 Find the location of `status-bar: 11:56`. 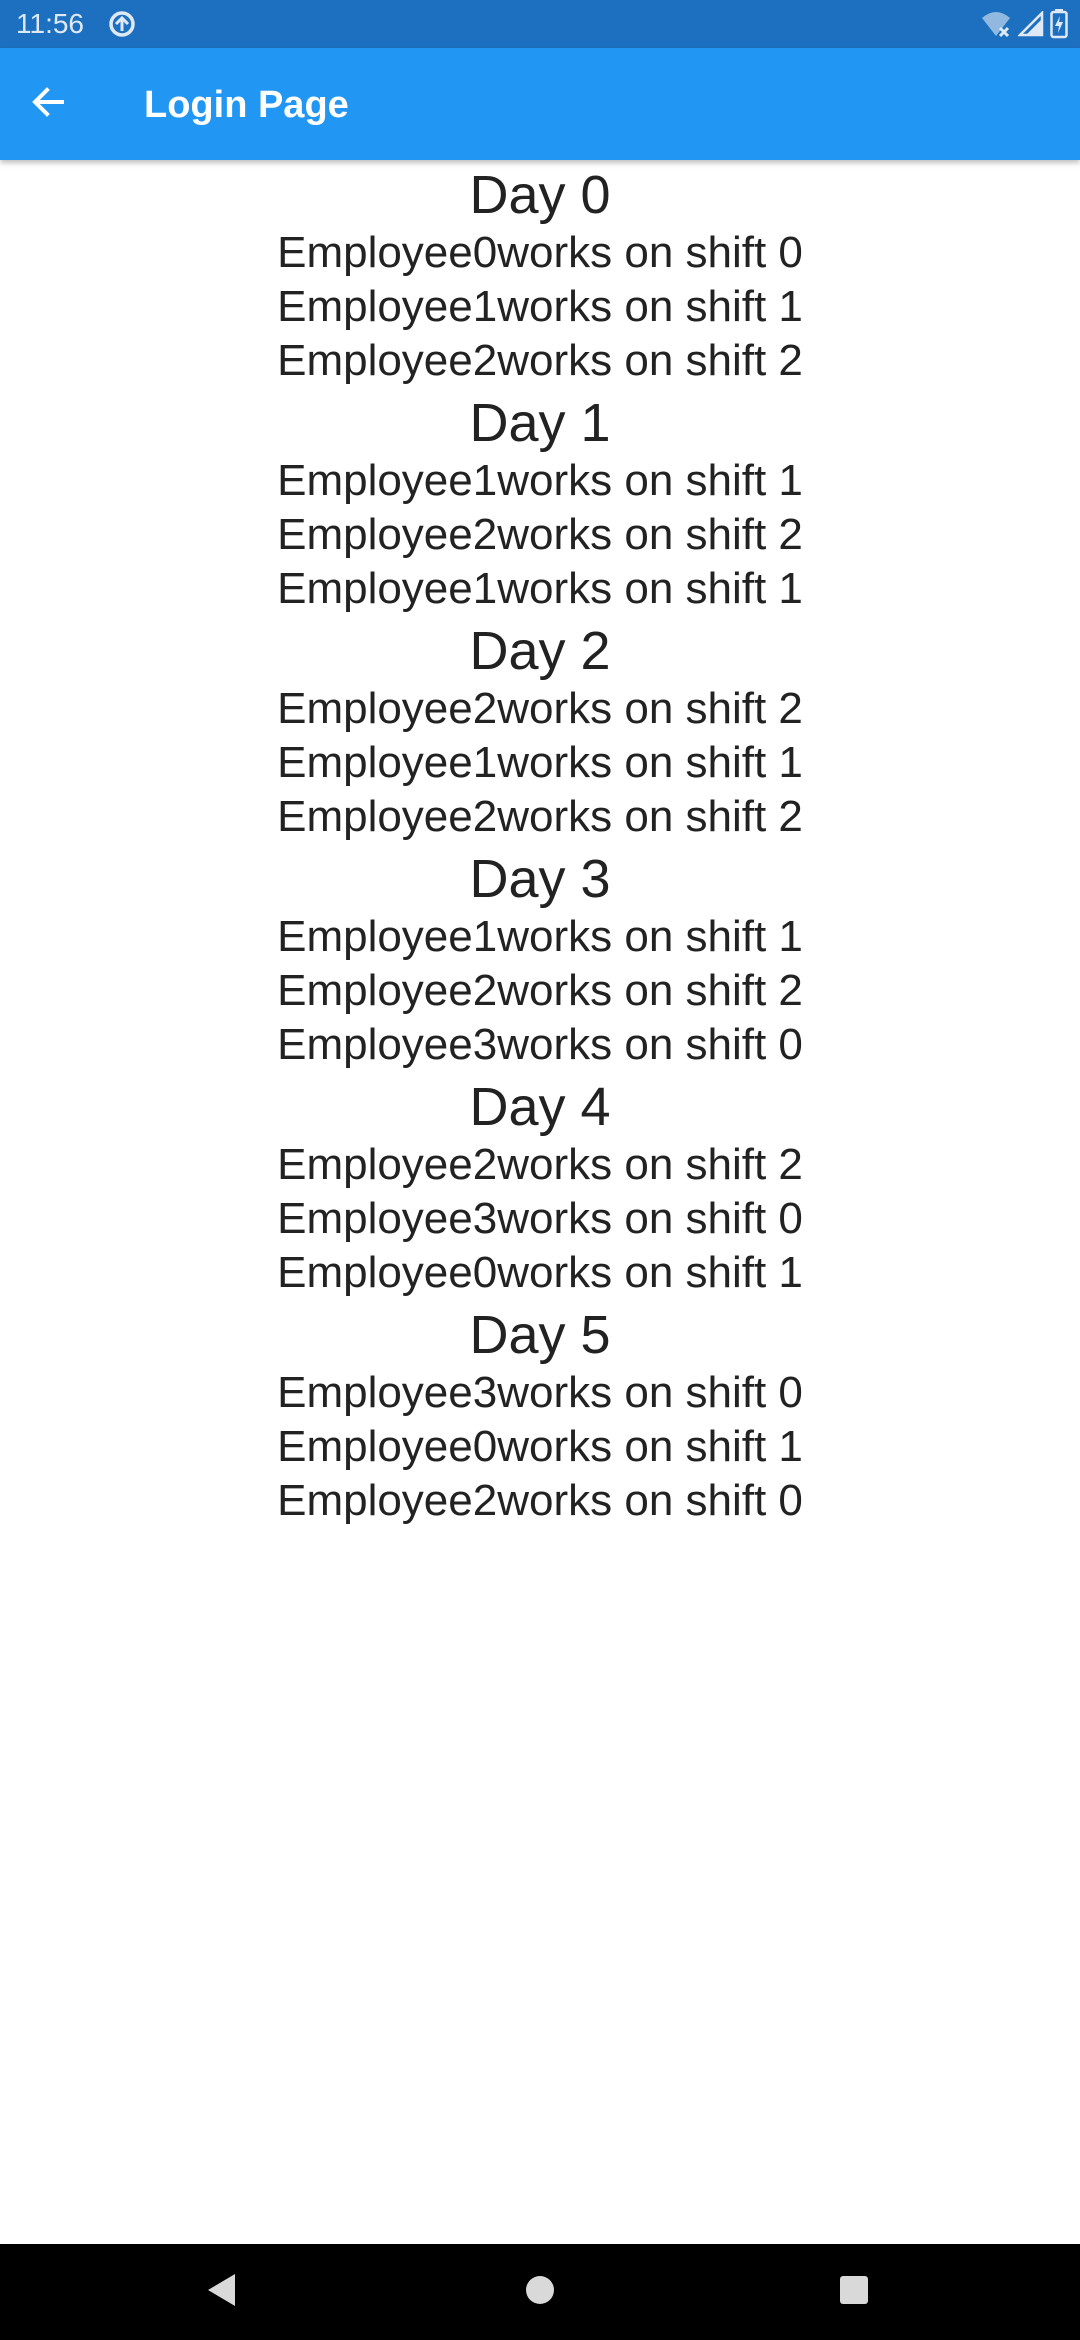

status-bar: 11:56 is located at coordinates (540, 24).